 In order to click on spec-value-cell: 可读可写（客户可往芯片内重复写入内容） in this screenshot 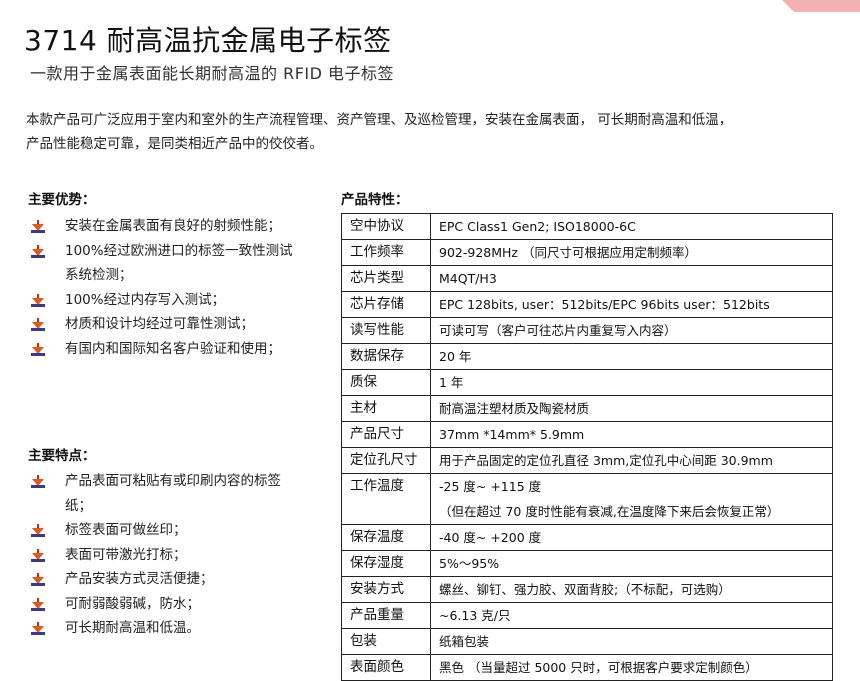, I will do `click(631, 330)`.